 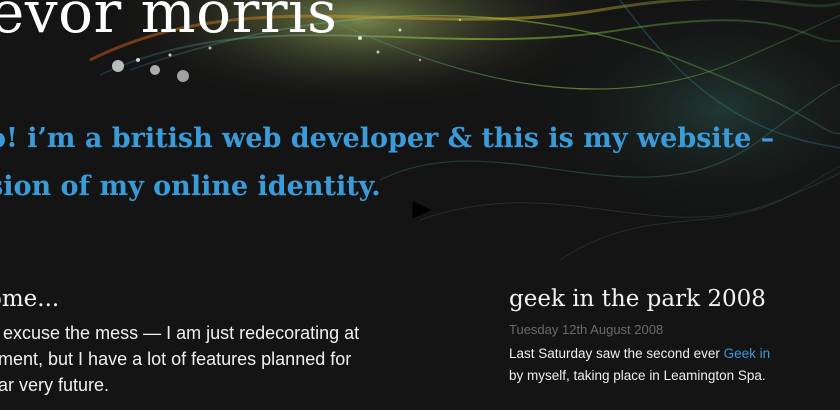 I want to click on geek-in-the-park-link: Geek in, so click(x=747, y=353).